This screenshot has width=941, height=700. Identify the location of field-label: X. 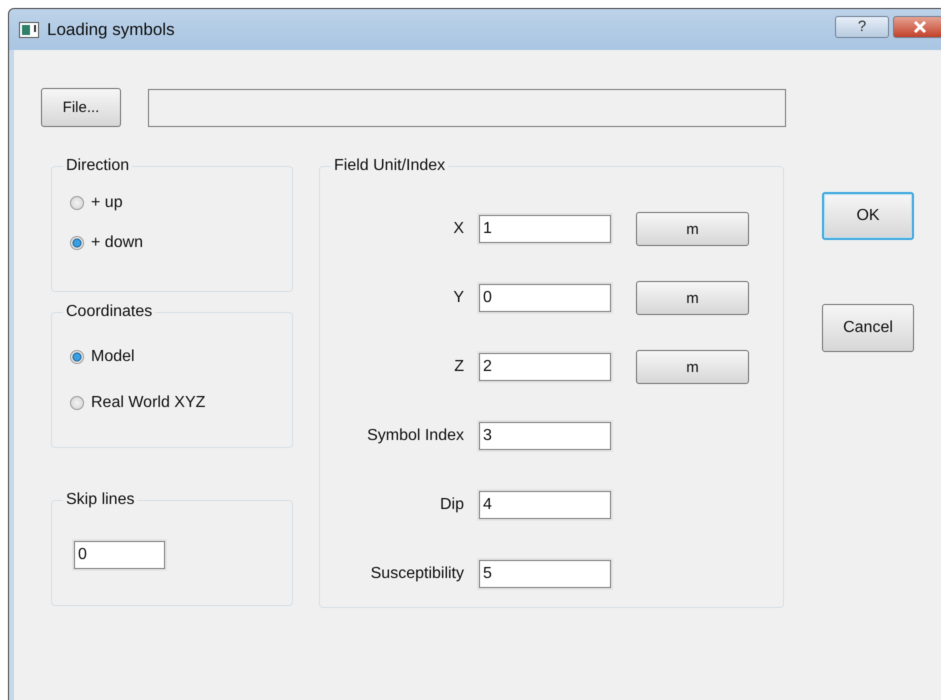
(458, 229).